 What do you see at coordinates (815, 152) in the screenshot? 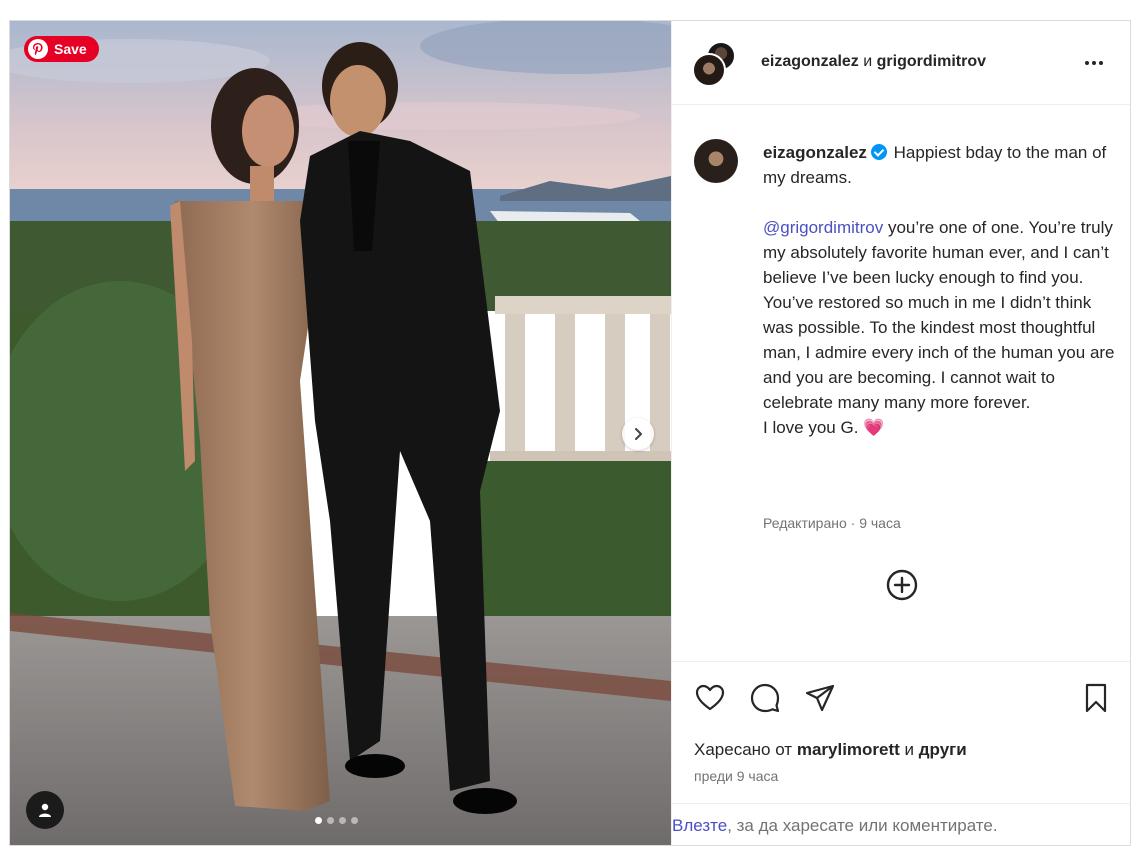
I see `caption-username: eizagonzalez` at bounding box center [815, 152].